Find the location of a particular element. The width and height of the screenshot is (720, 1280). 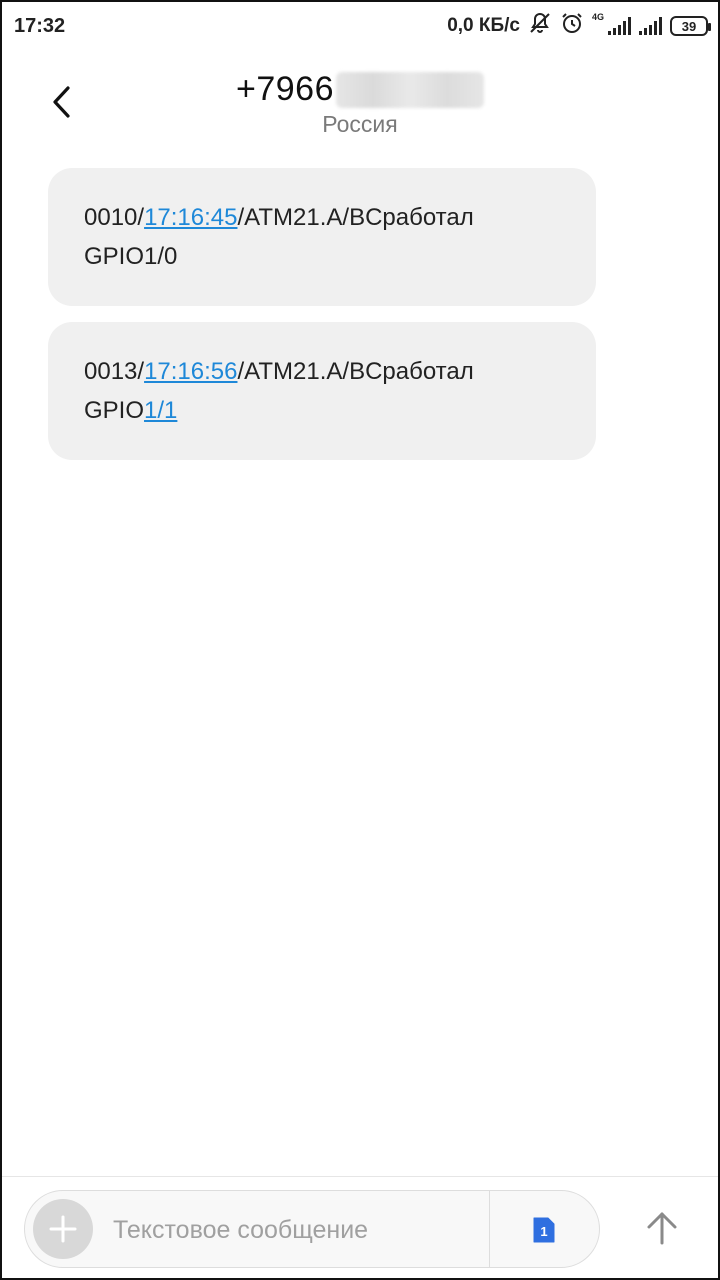

status-icons: 0,0 КБ/с 4G 39 is located at coordinates (579, 26).